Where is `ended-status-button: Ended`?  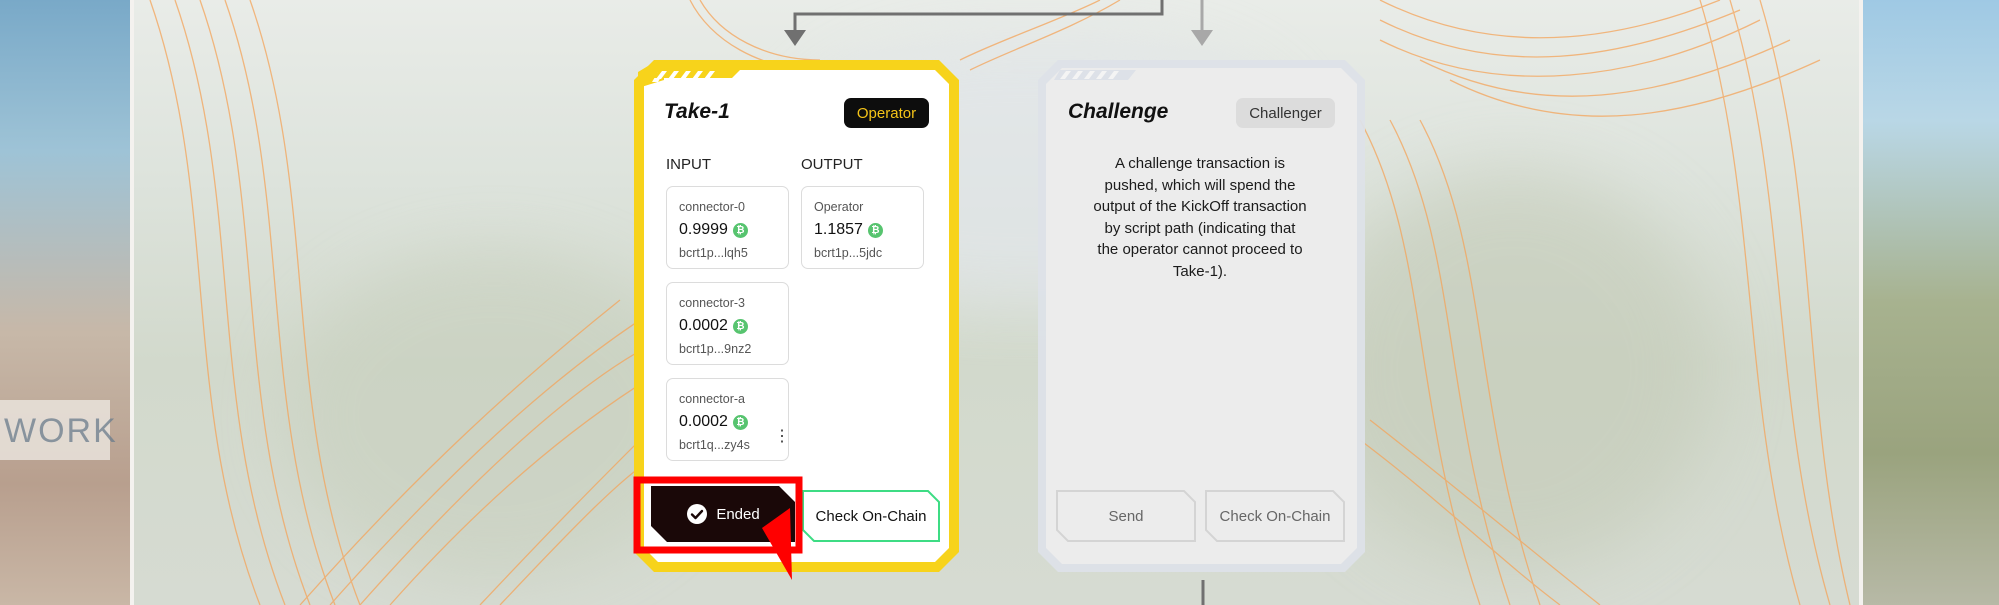 ended-status-button: Ended is located at coordinates (723, 514).